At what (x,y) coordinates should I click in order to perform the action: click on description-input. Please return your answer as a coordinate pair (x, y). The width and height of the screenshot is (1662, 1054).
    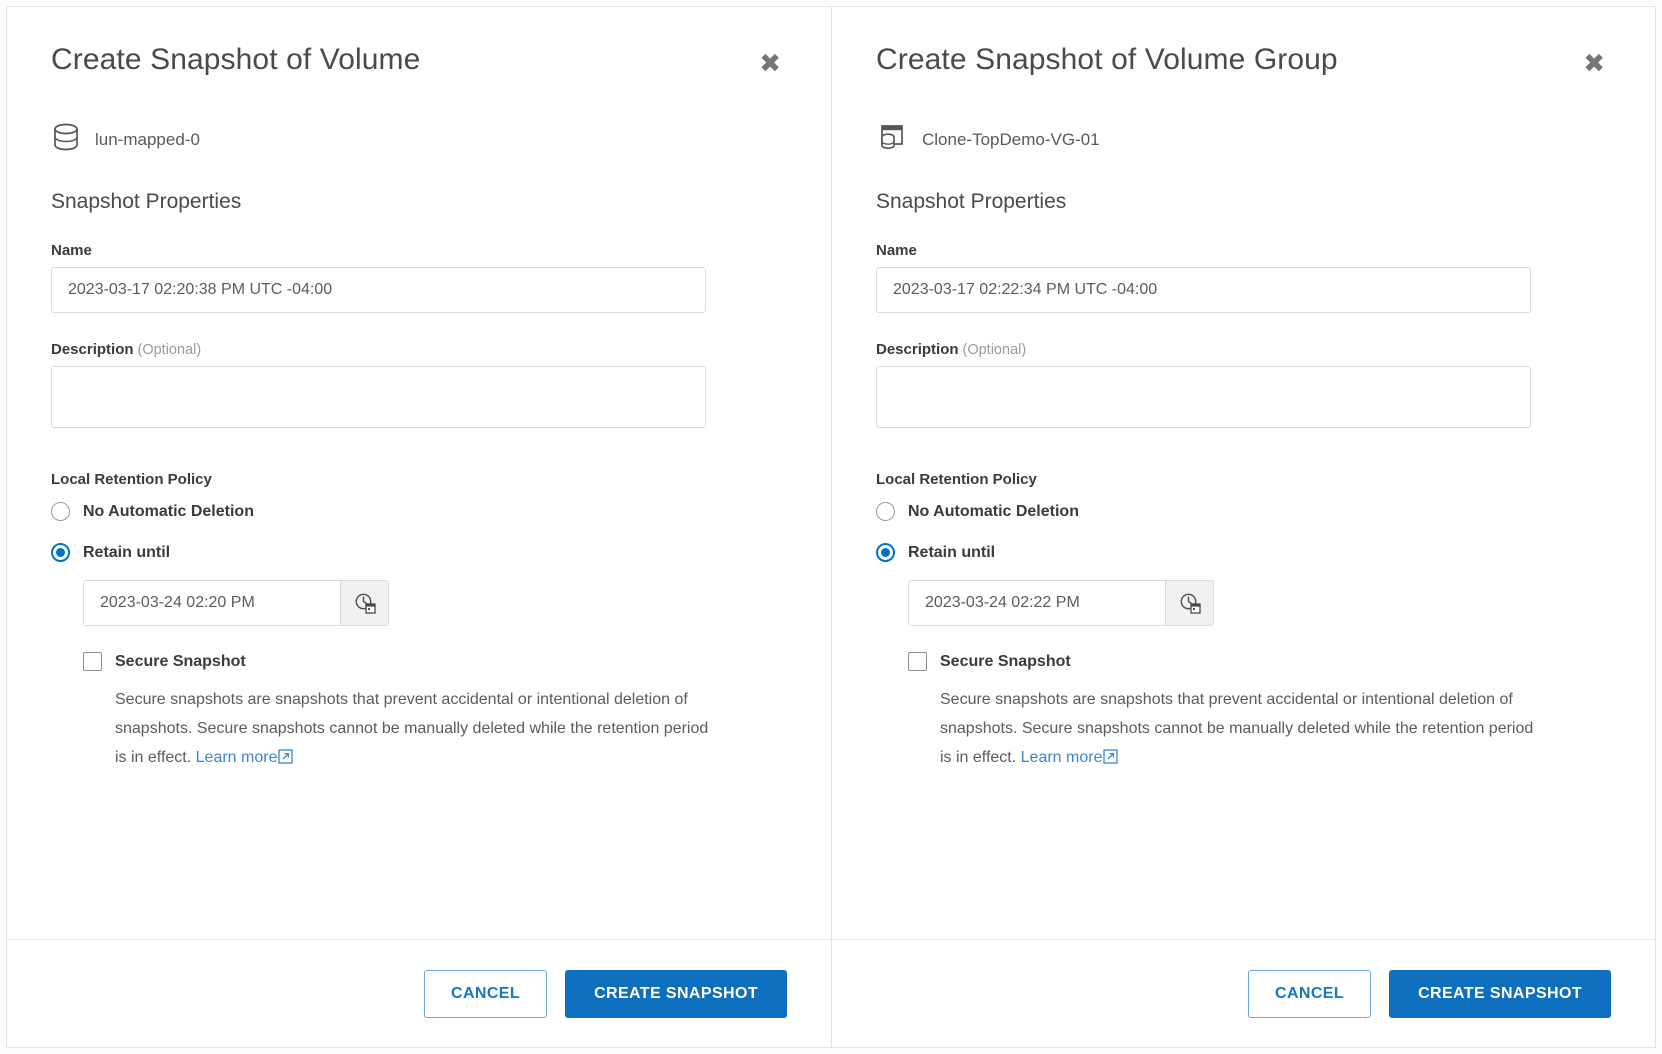
    Looking at the image, I should click on (378, 397).